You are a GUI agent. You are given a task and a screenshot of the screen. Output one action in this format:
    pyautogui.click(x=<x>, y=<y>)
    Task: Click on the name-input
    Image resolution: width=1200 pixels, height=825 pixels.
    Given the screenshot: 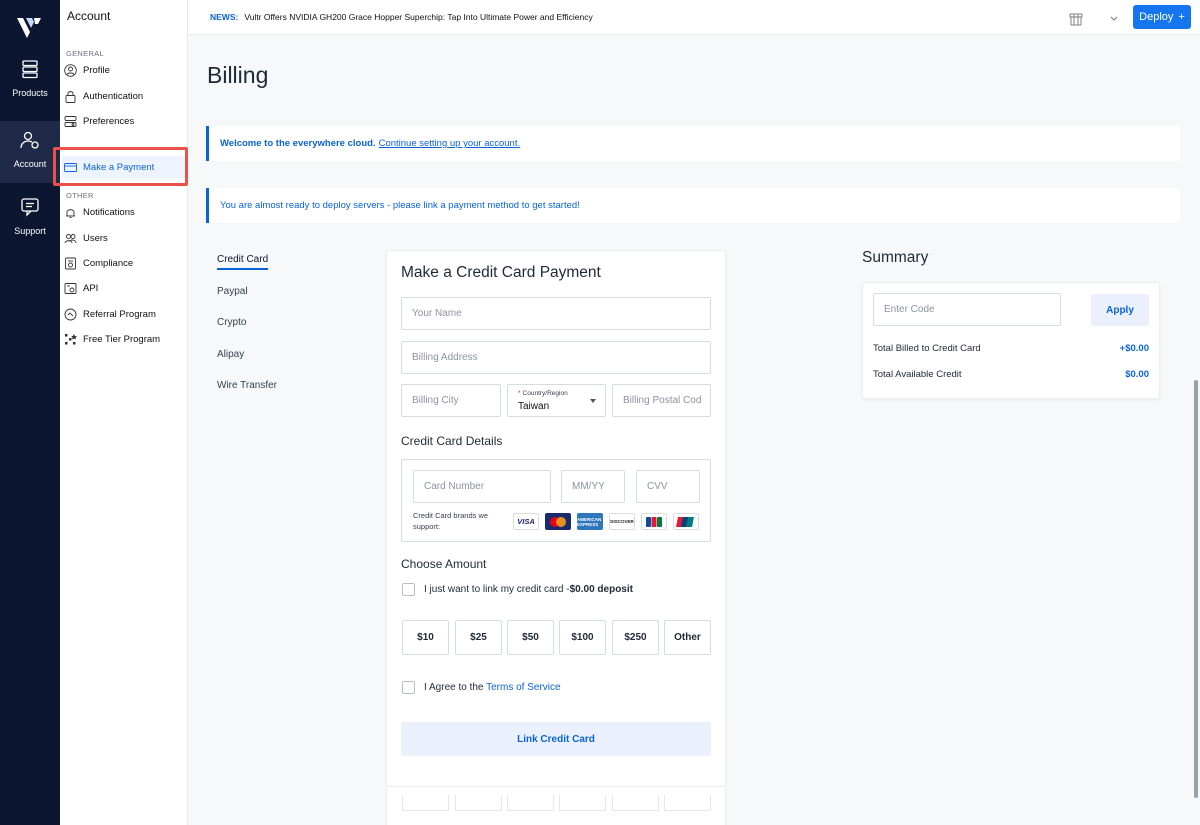 What is the action you would take?
    pyautogui.click(x=556, y=313)
    